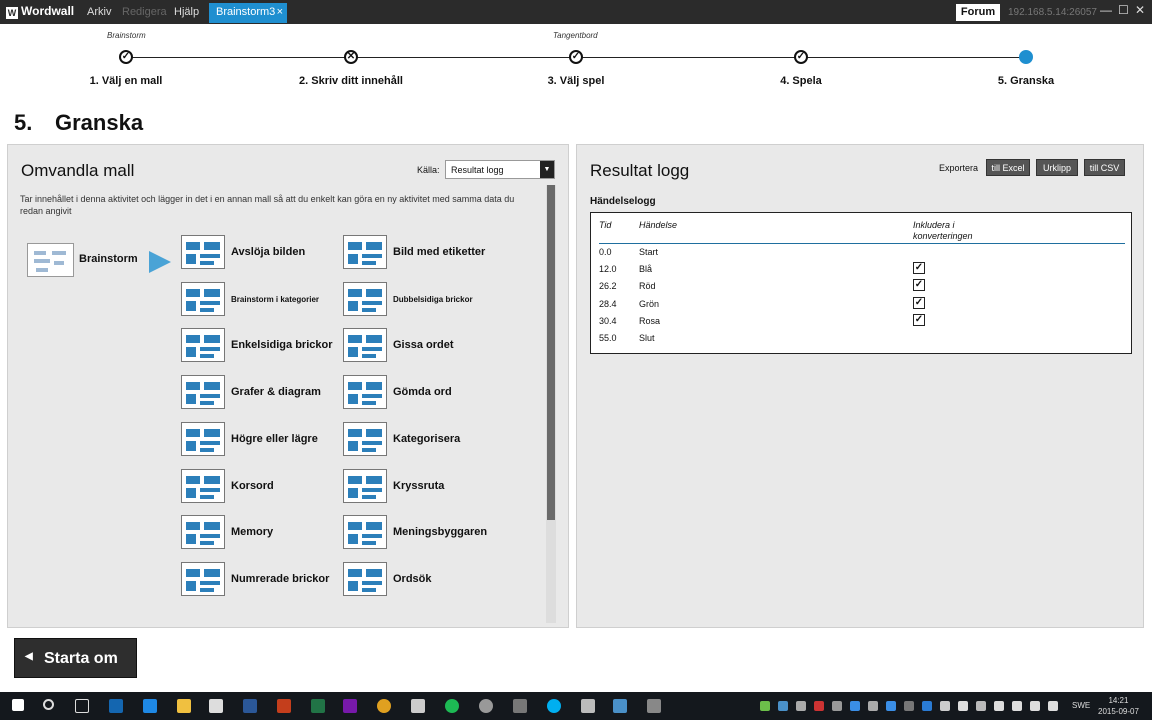  What do you see at coordinates (801, 57) in the screenshot?
I see `step-4-check-icon: ✓` at bounding box center [801, 57].